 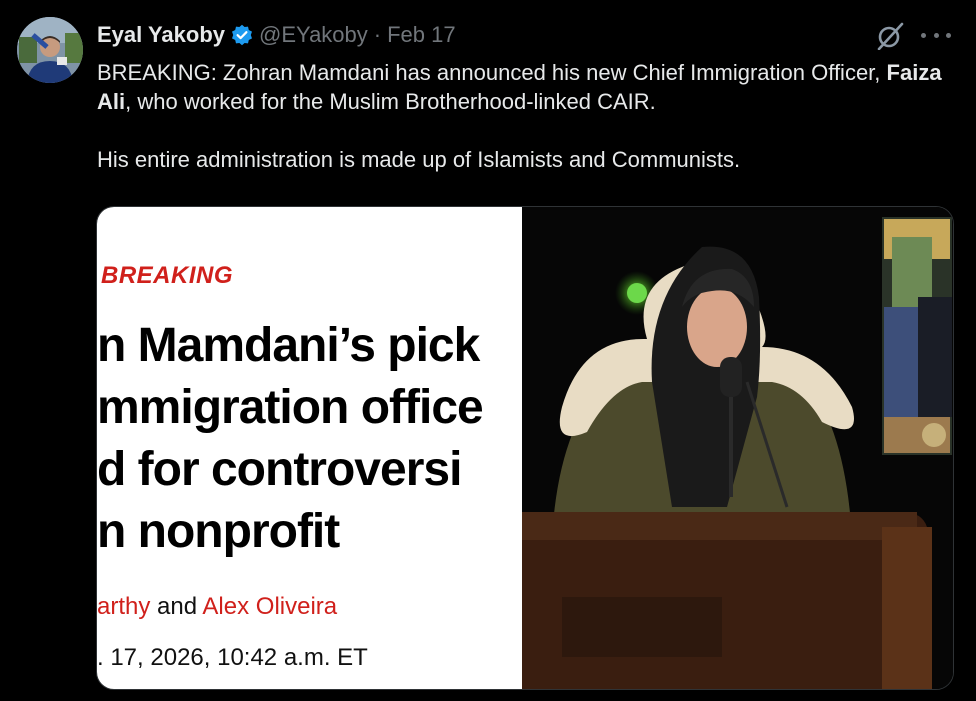 What do you see at coordinates (218, 531) in the screenshot?
I see `headline-line: n nonprofit` at bounding box center [218, 531].